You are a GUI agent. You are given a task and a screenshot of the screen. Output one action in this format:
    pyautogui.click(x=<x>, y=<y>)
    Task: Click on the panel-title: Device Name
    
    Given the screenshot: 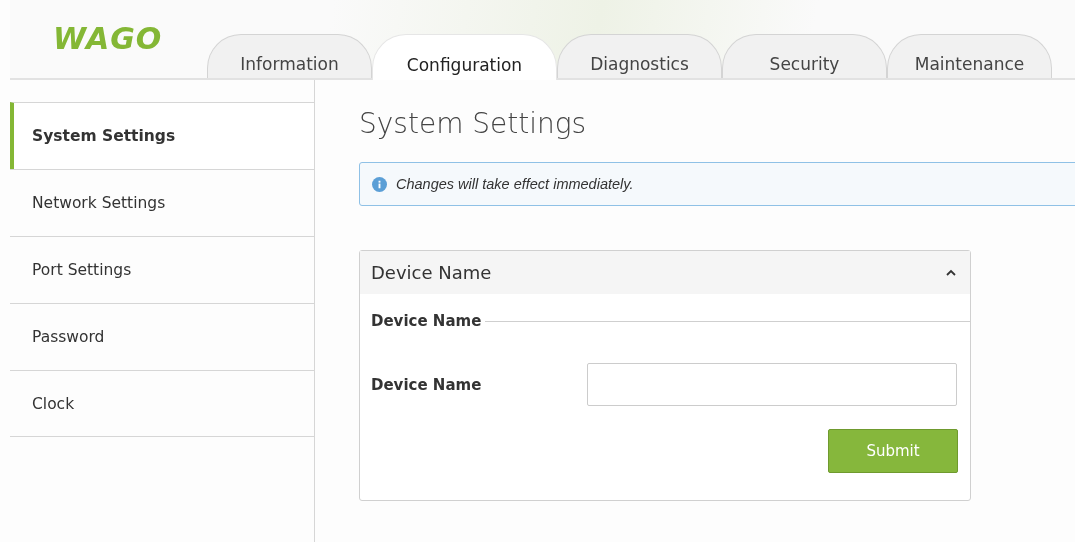 What is the action you would take?
    pyautogui.click(x=431, y=272)
    